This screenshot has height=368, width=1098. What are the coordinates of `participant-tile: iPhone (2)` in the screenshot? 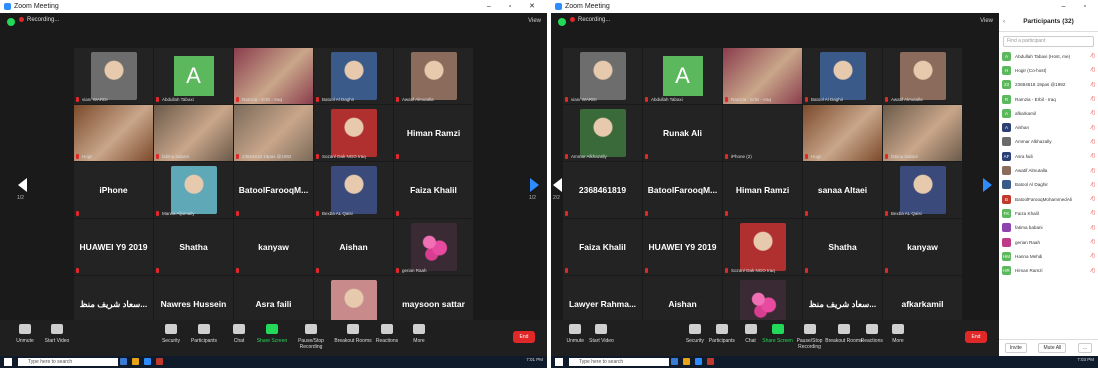 It's located at (762, 133).